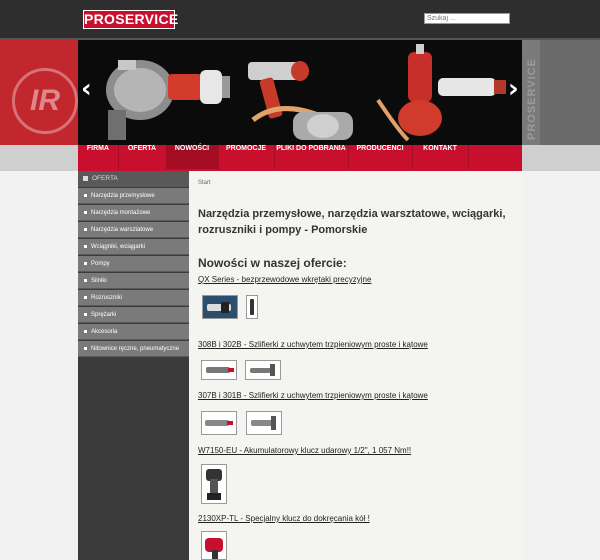 This screenshot has width=600, height=560. I want to click on nav-item-promocje: PROMOCJE, so click(246, 157).